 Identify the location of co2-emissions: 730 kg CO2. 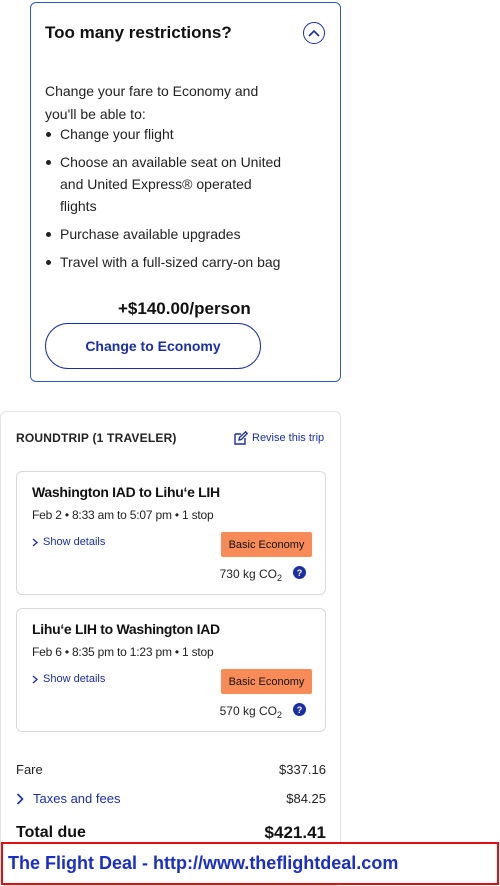
(251, 575).